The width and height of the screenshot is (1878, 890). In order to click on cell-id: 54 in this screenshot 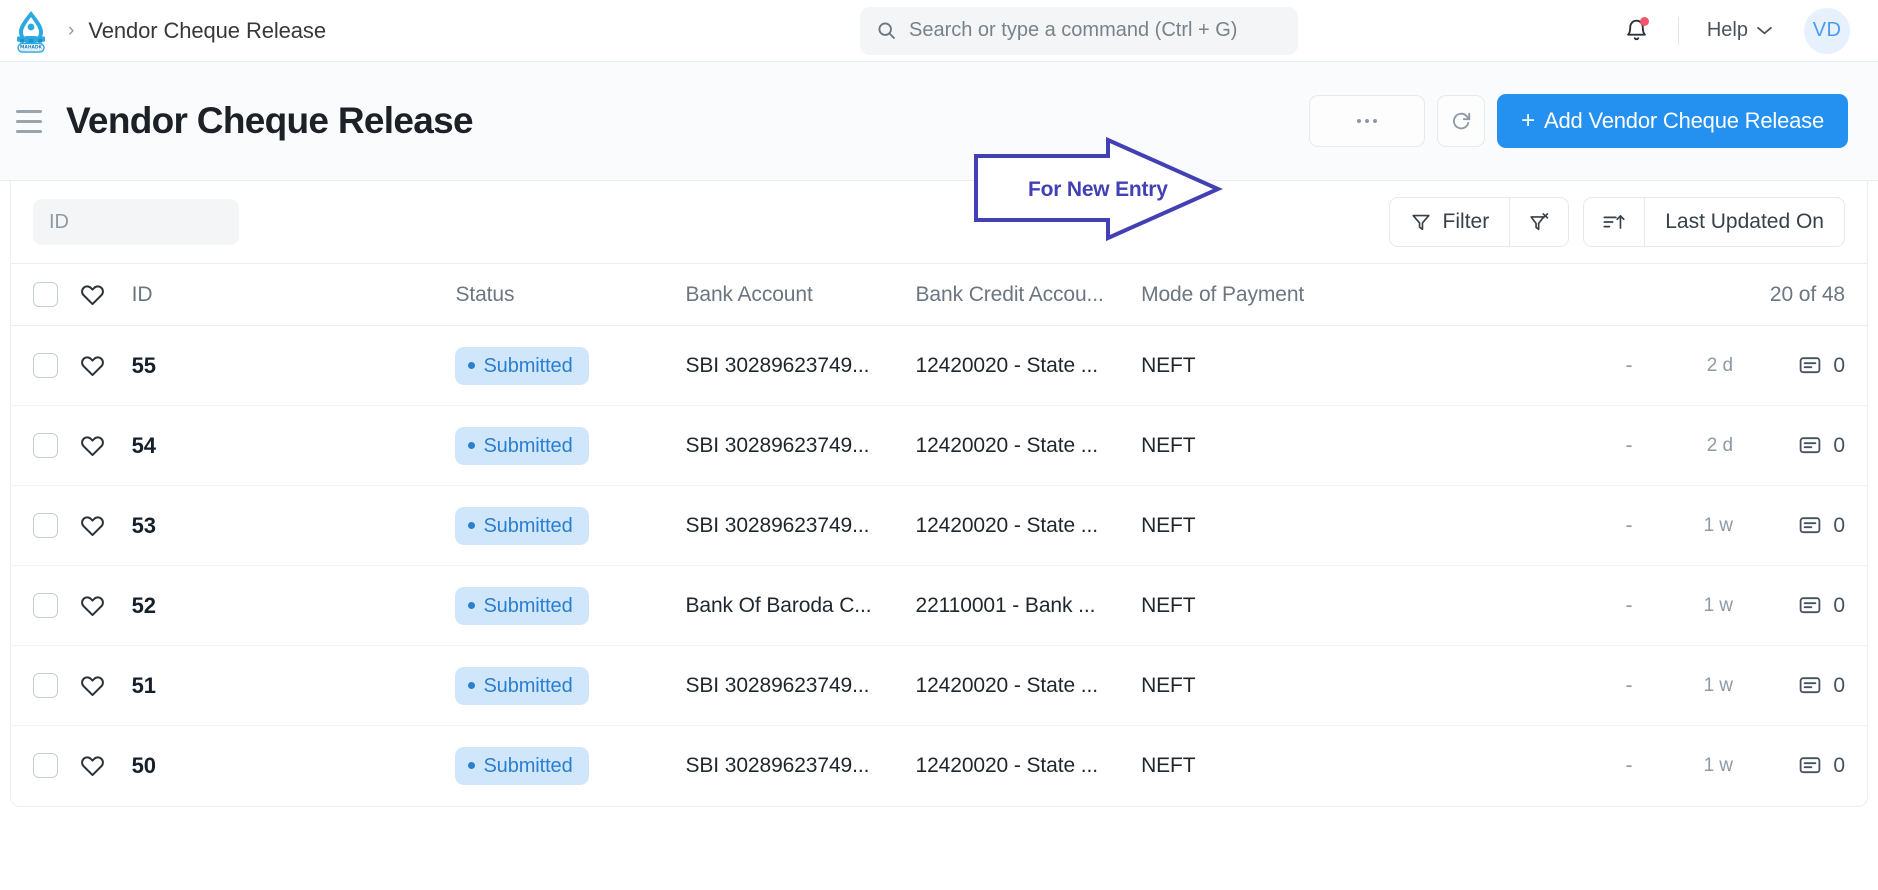, I will do `click(293, 445)`.